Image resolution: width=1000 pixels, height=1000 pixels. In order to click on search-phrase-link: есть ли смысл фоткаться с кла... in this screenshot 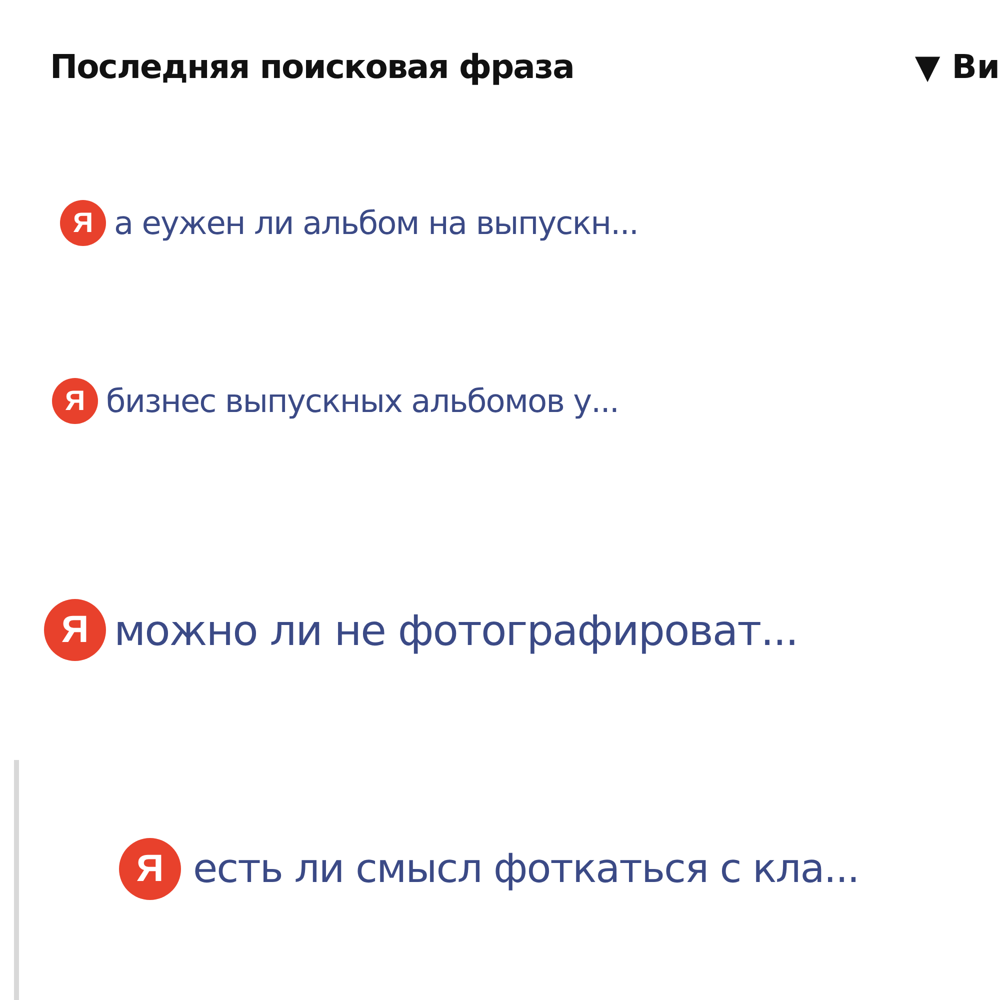, I will do `click(526, 869)`.